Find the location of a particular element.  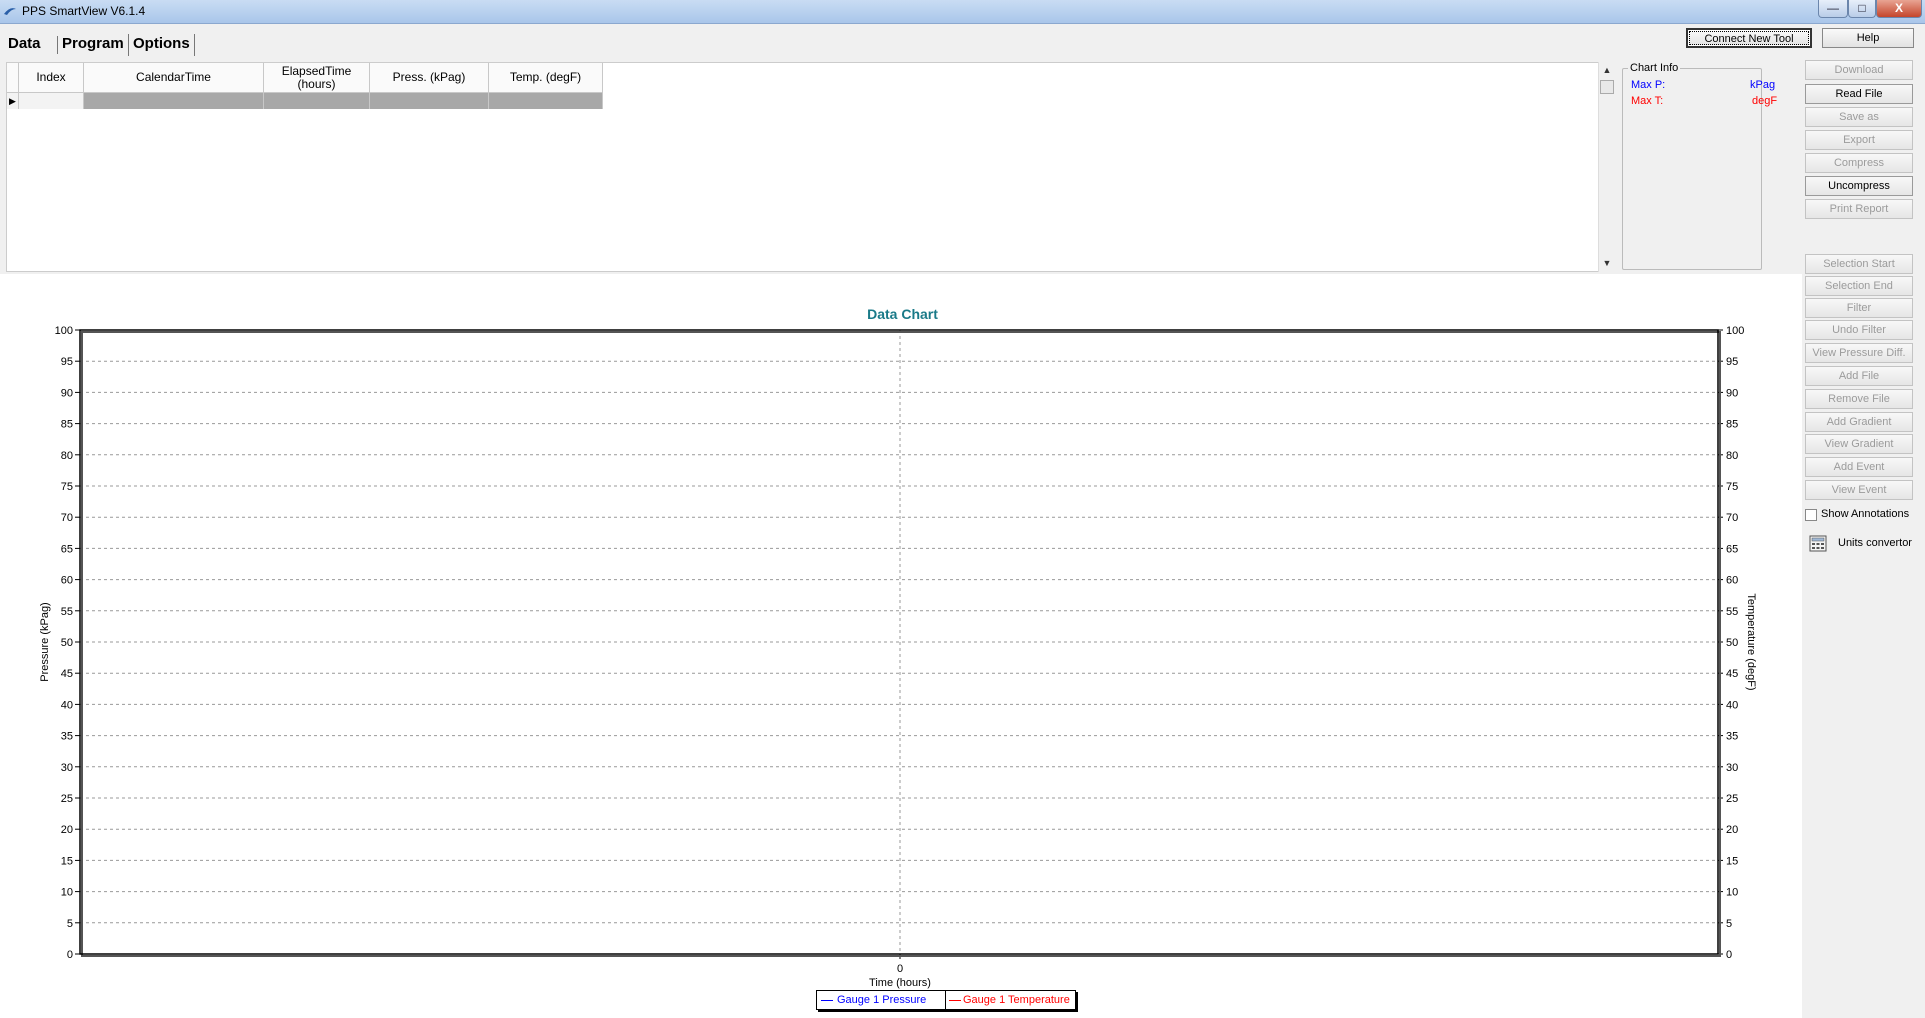

tick-label-right: 25 is located at coordinates (1732, 799).